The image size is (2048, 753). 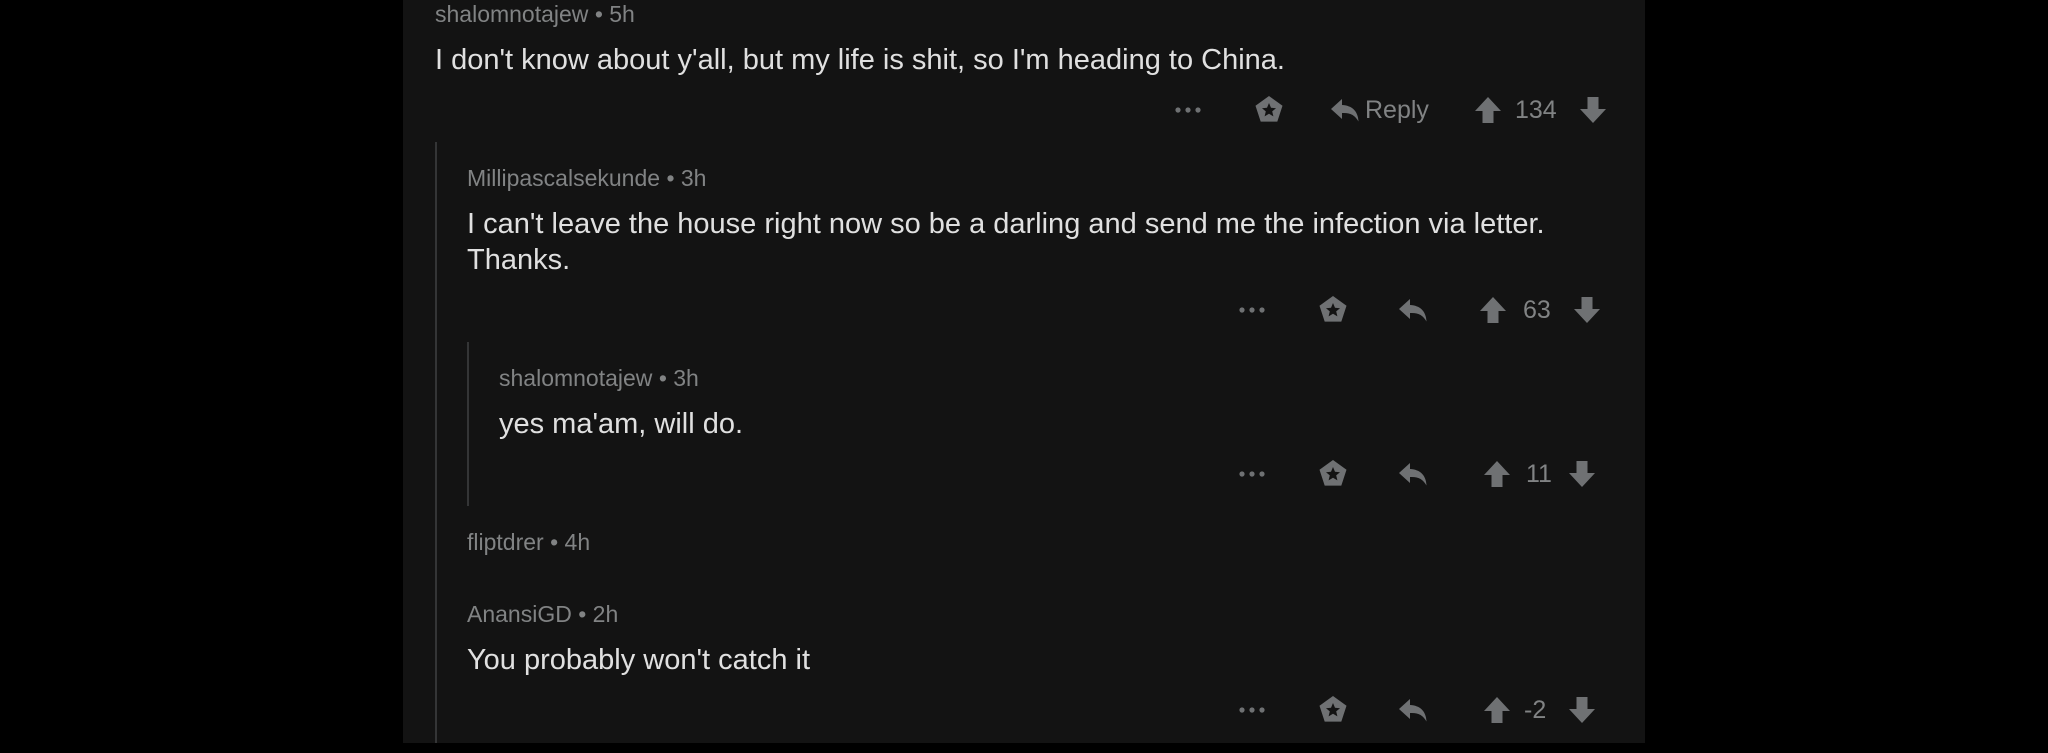 What do you see at coordinates (1539, 474) in the screenshot?
I see `vote-score: 11` at bounding box center [1539, 474].